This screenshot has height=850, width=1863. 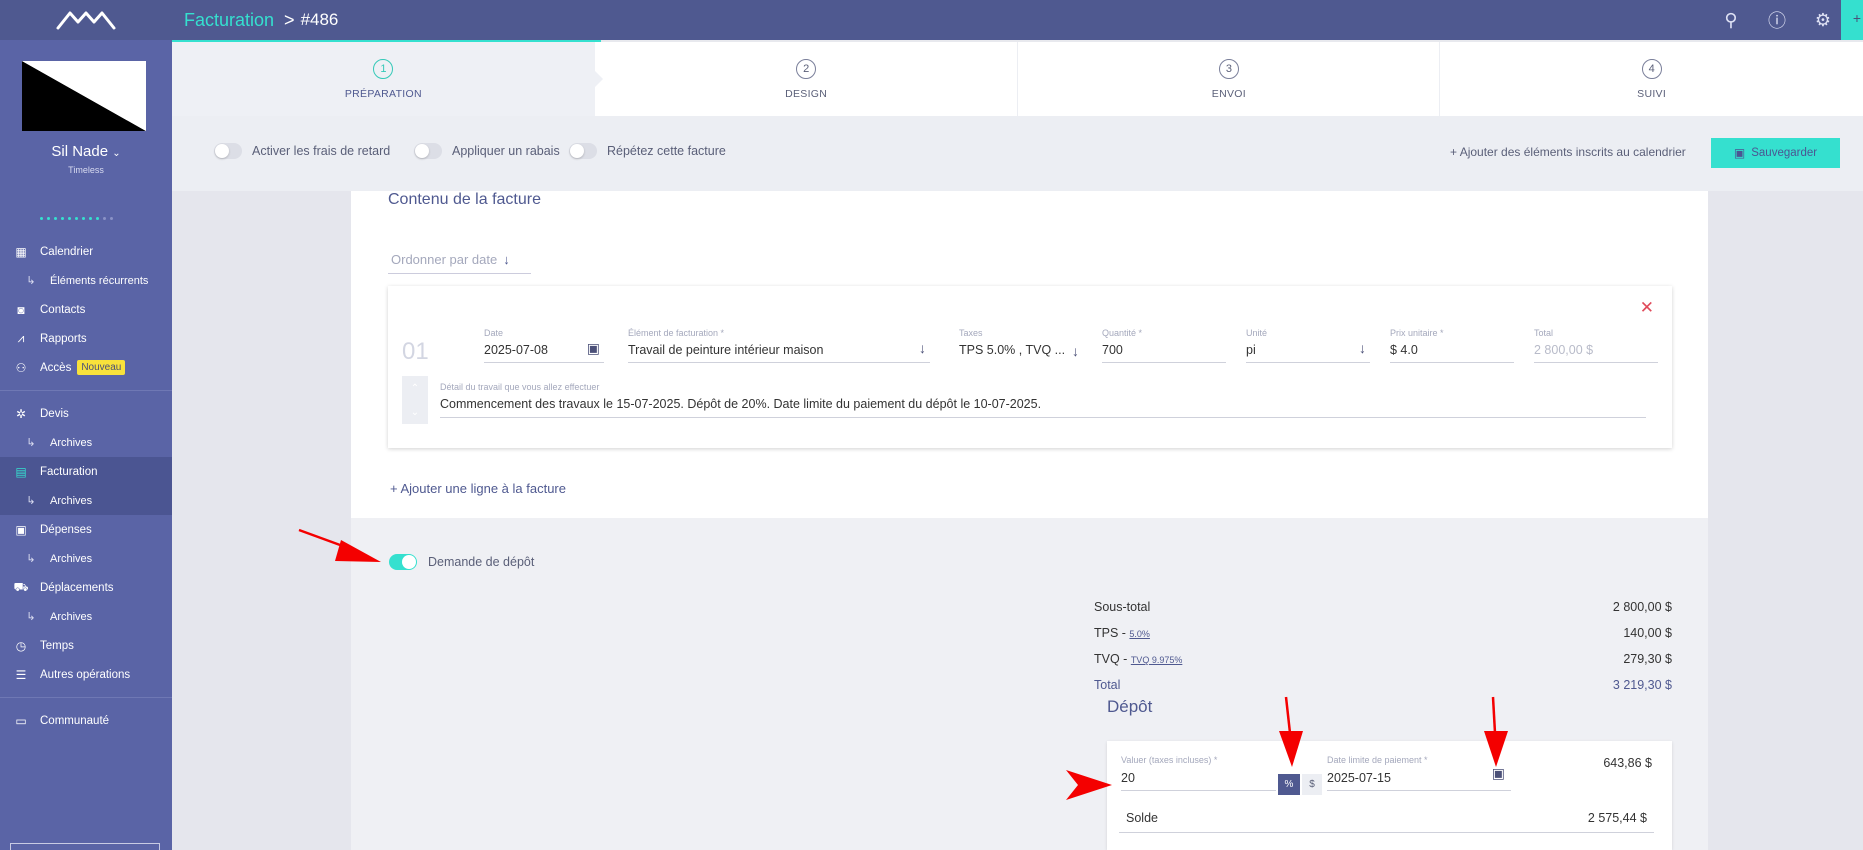 I want to click on search-icon: ⚲, so click(x=1731, y=20).